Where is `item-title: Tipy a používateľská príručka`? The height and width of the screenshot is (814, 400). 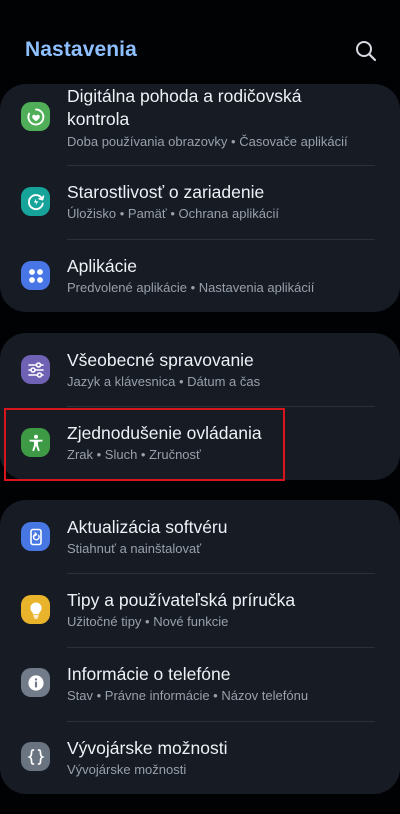 item-title: Tipy a používateľská príručka is located at coordinates (181, 600).